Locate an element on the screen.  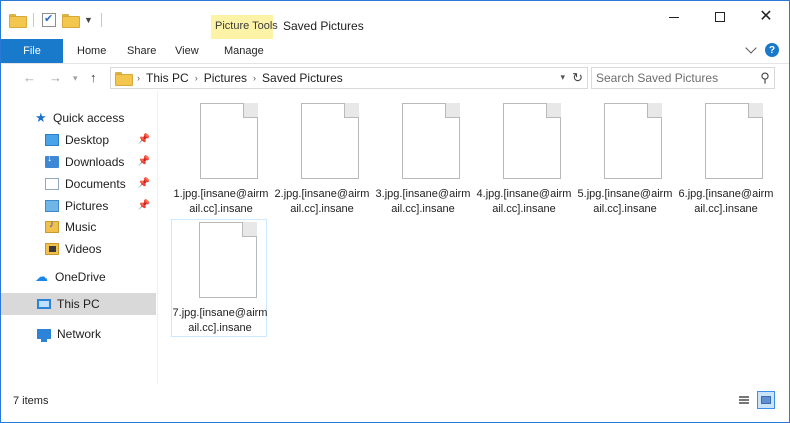
file-item: 6.jpg.[insane@airmail.cc].insane is located at coordinates (726, 160).